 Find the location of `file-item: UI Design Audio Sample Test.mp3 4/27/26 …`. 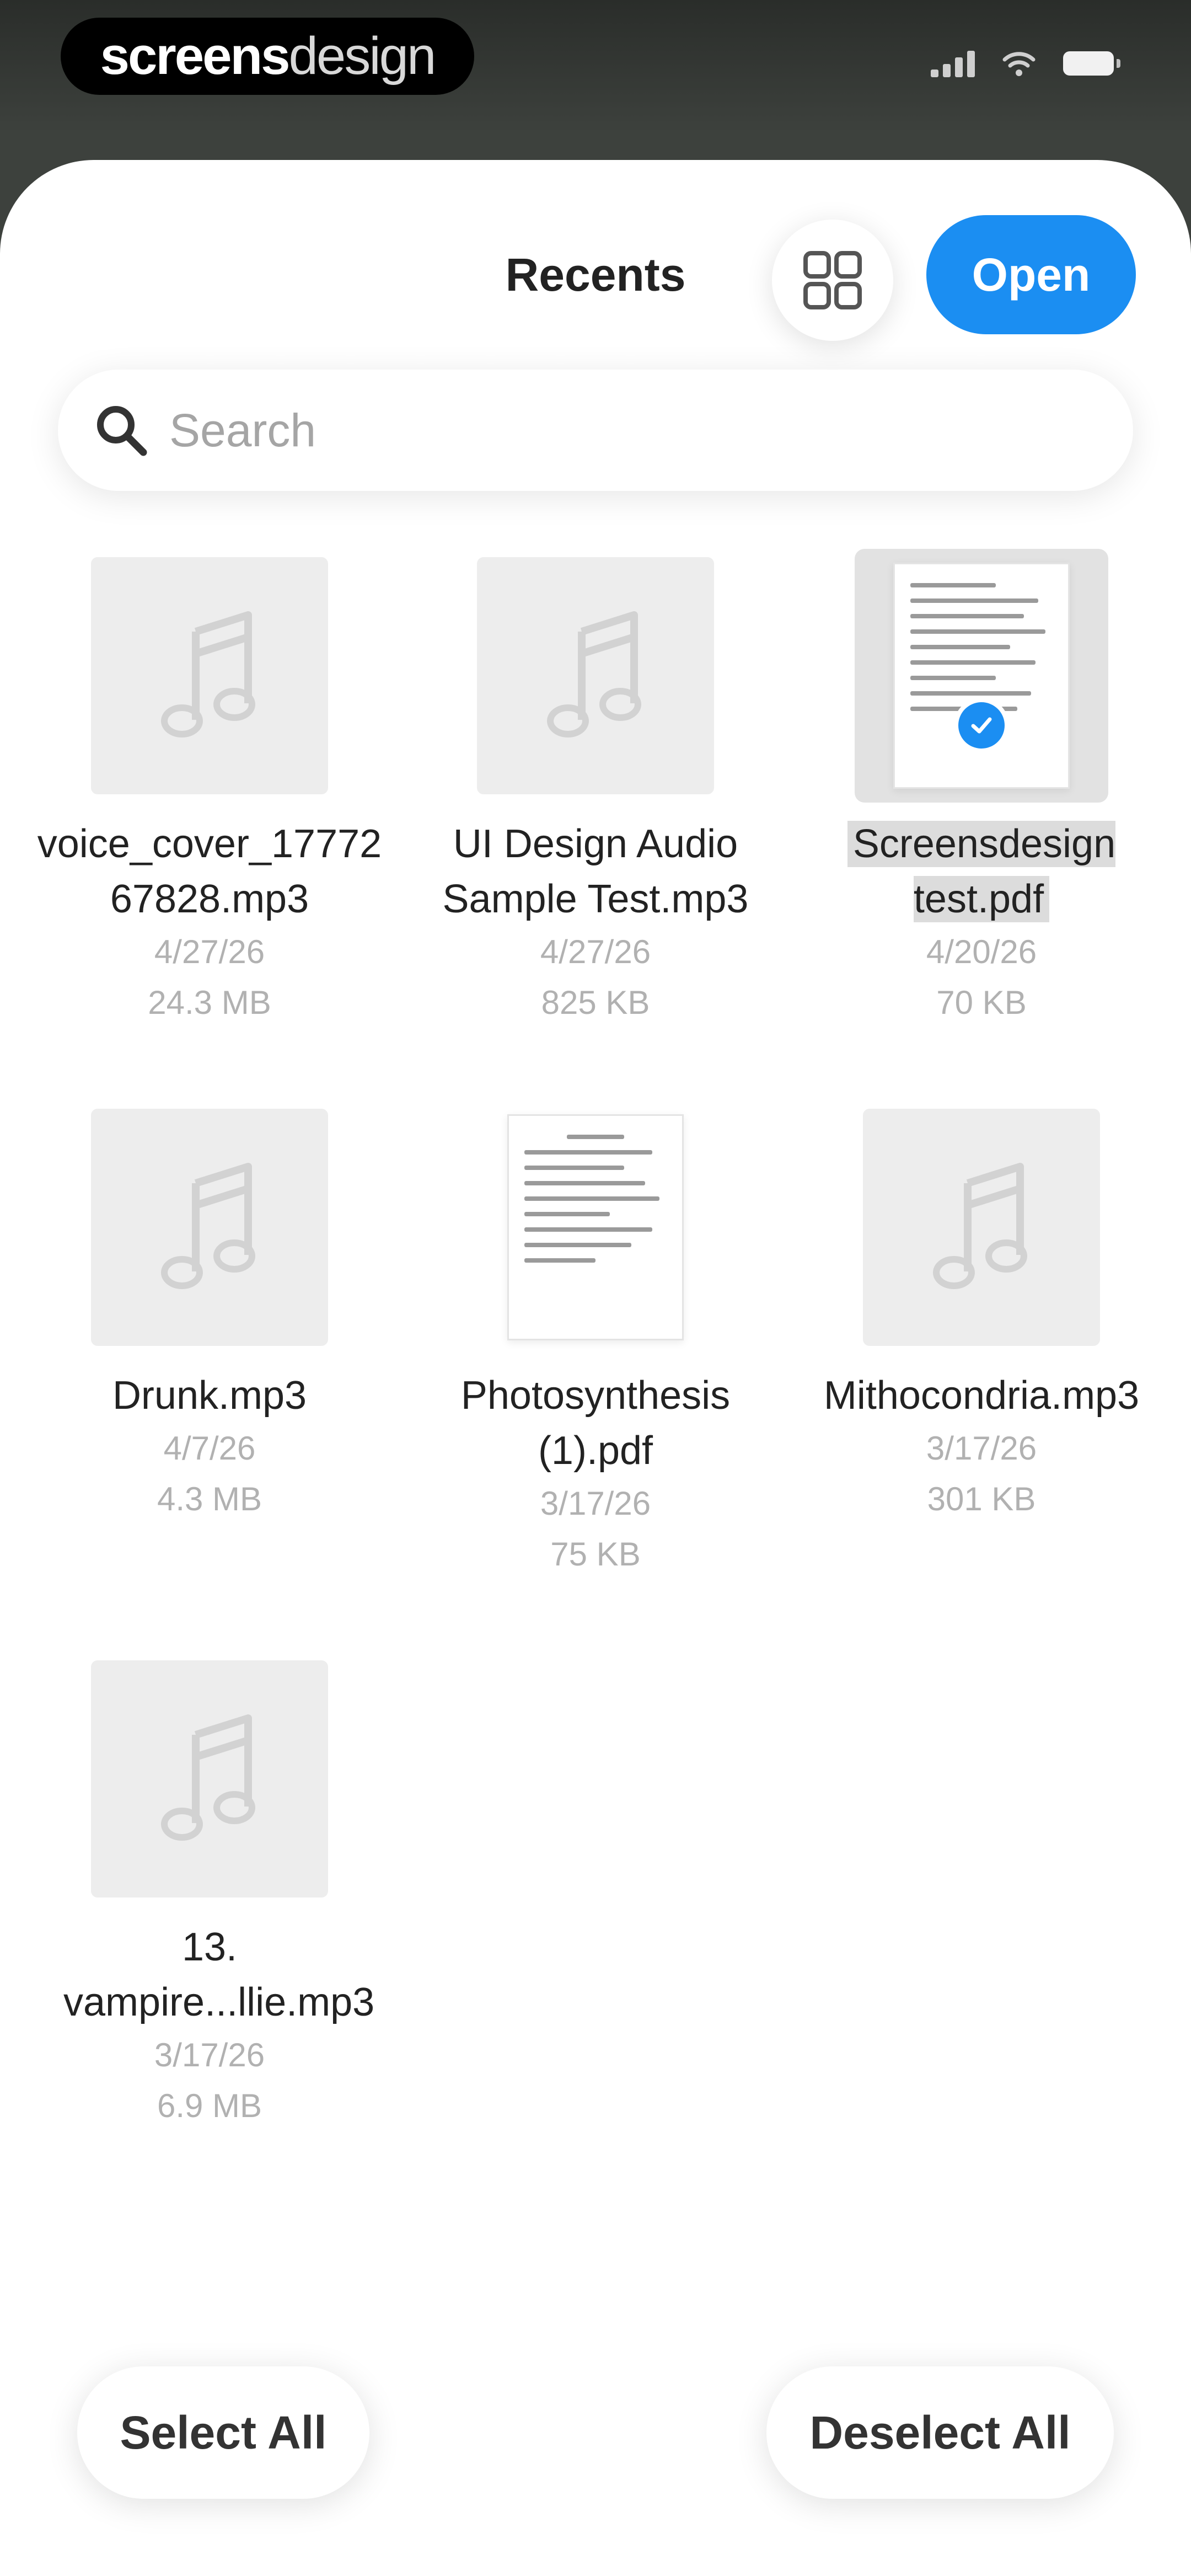

file-item: UI Design Audio Sample Test.mp3 4/27/26 … is located at coordinates (595, 792).